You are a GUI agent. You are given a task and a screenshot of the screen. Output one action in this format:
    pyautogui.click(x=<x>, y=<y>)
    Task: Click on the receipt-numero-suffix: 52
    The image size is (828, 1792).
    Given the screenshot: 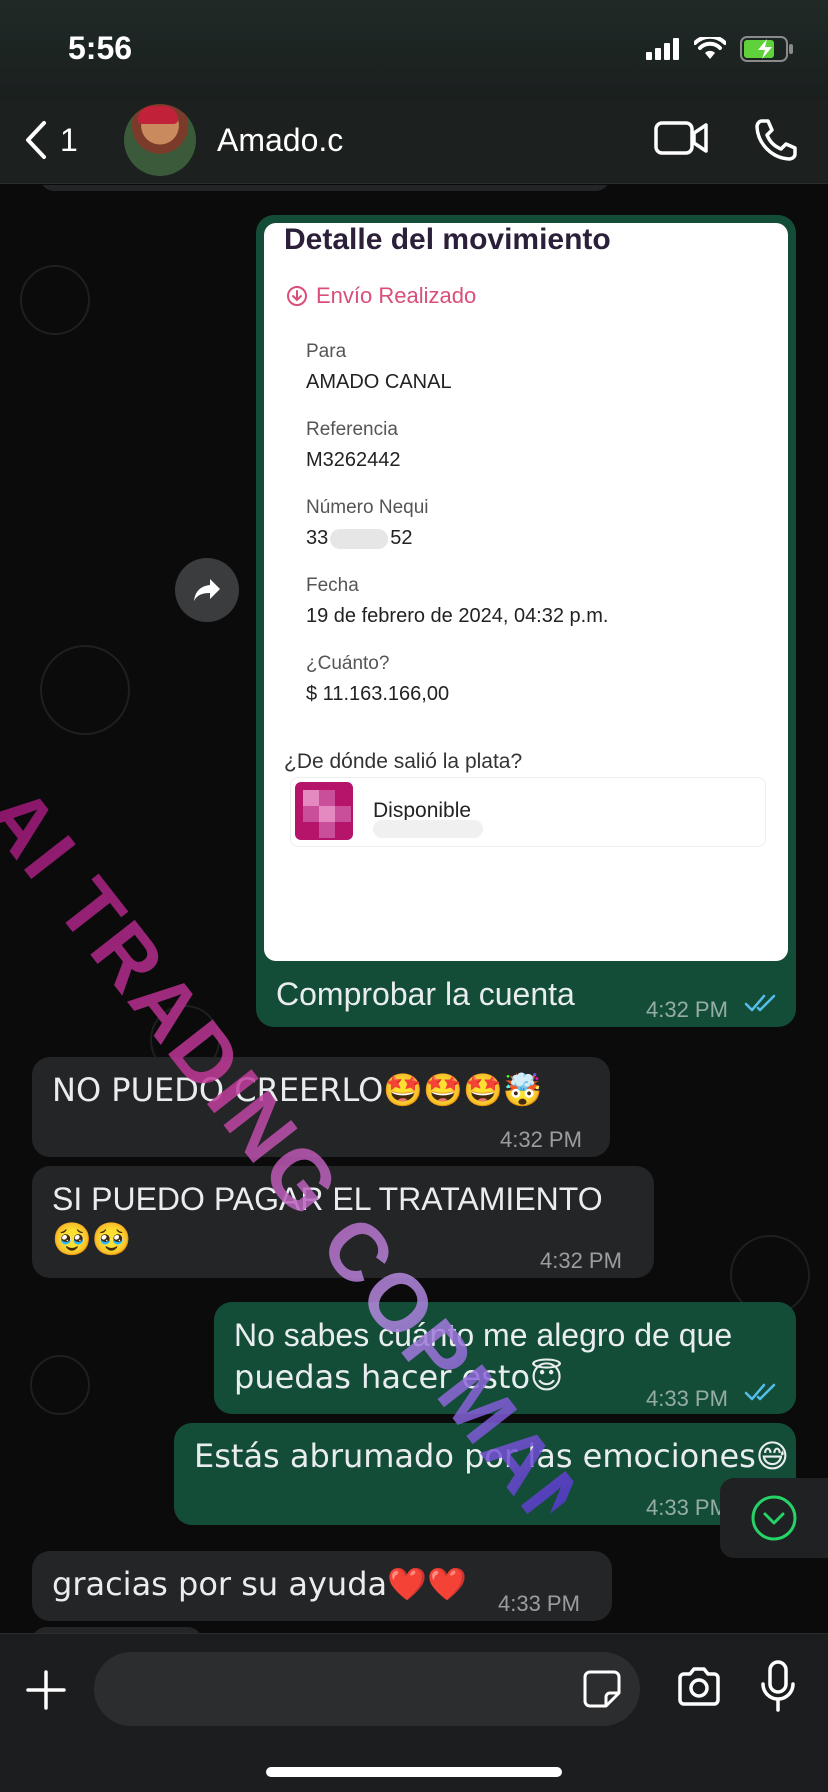 What is the action you would take?
    pyautogui.click(x=401, y=538)
    